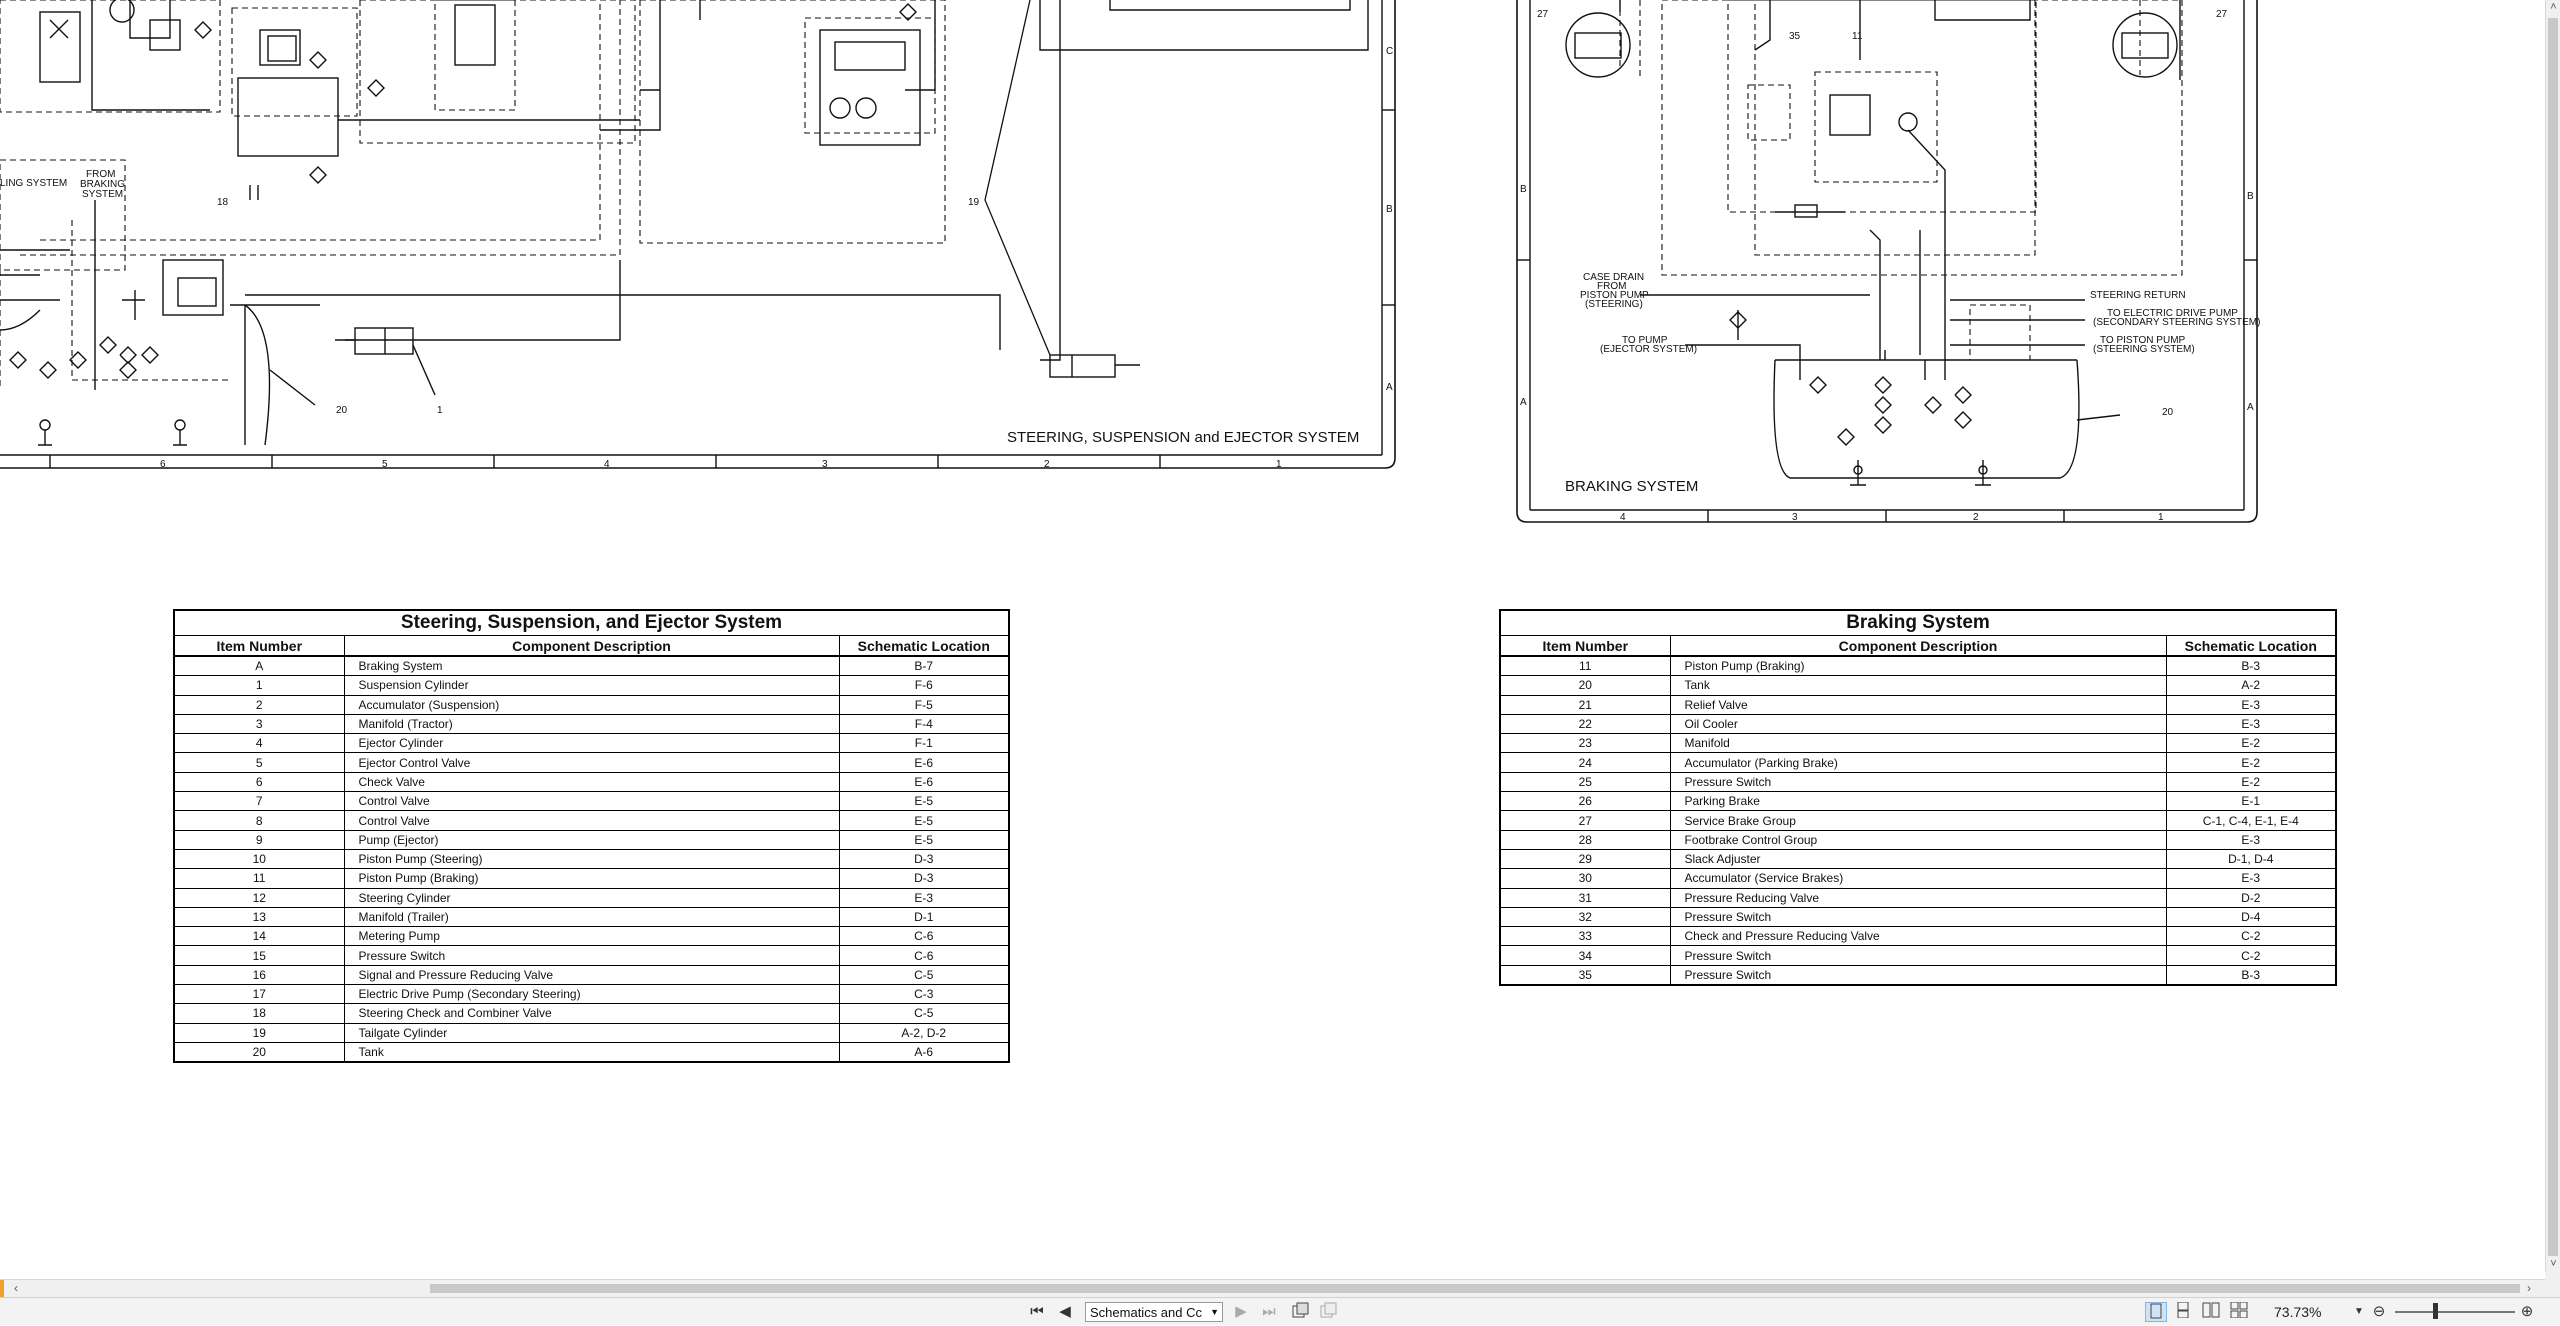  I want to click on table-row: 29 Slack Adjuster D-1, D-4, so click(1918, 859).